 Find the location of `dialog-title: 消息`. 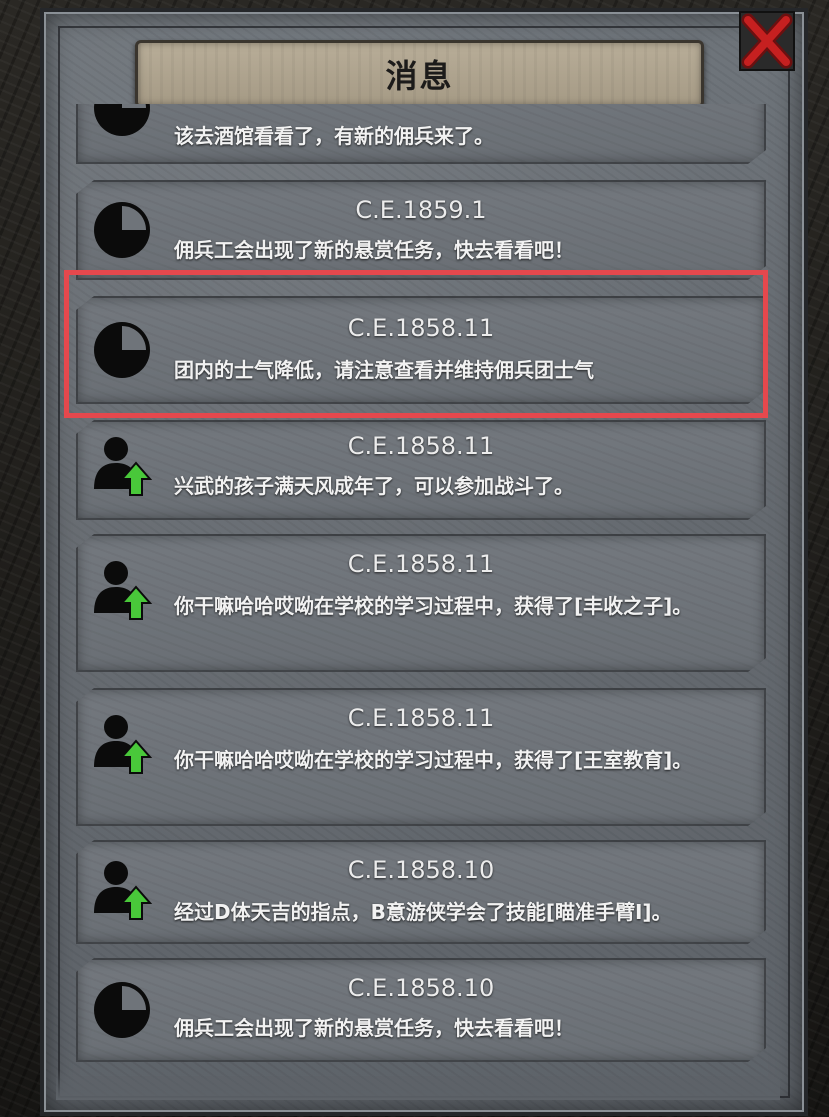

dialog-title: 消息 is located at coordinates (419, 76).